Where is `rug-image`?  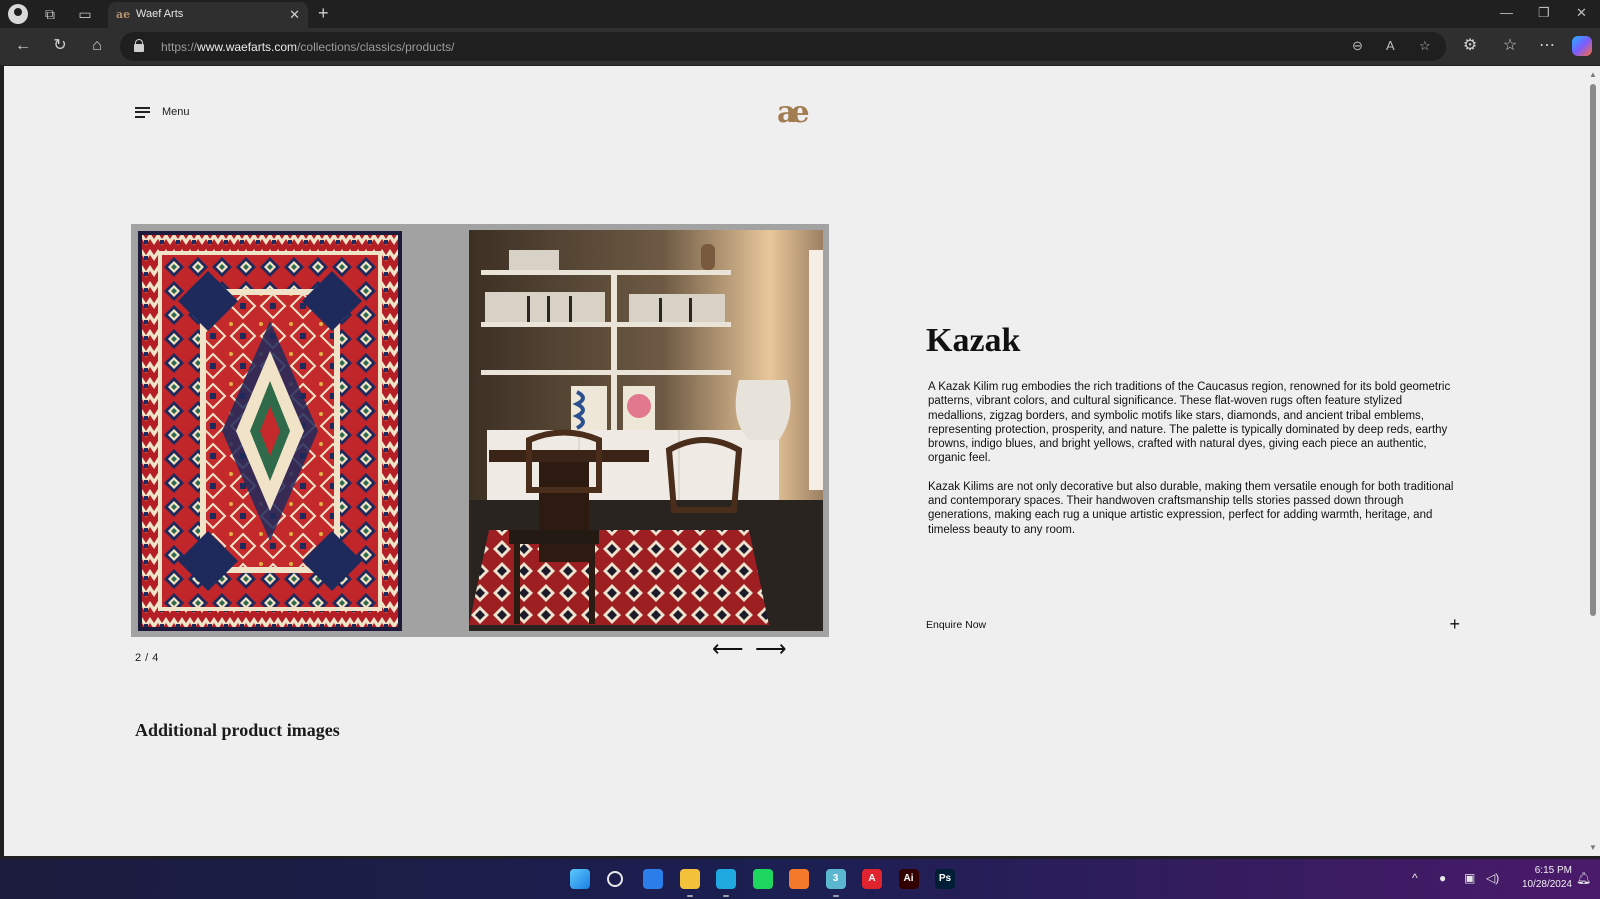
rug-image is located at coordinates (270, 431).